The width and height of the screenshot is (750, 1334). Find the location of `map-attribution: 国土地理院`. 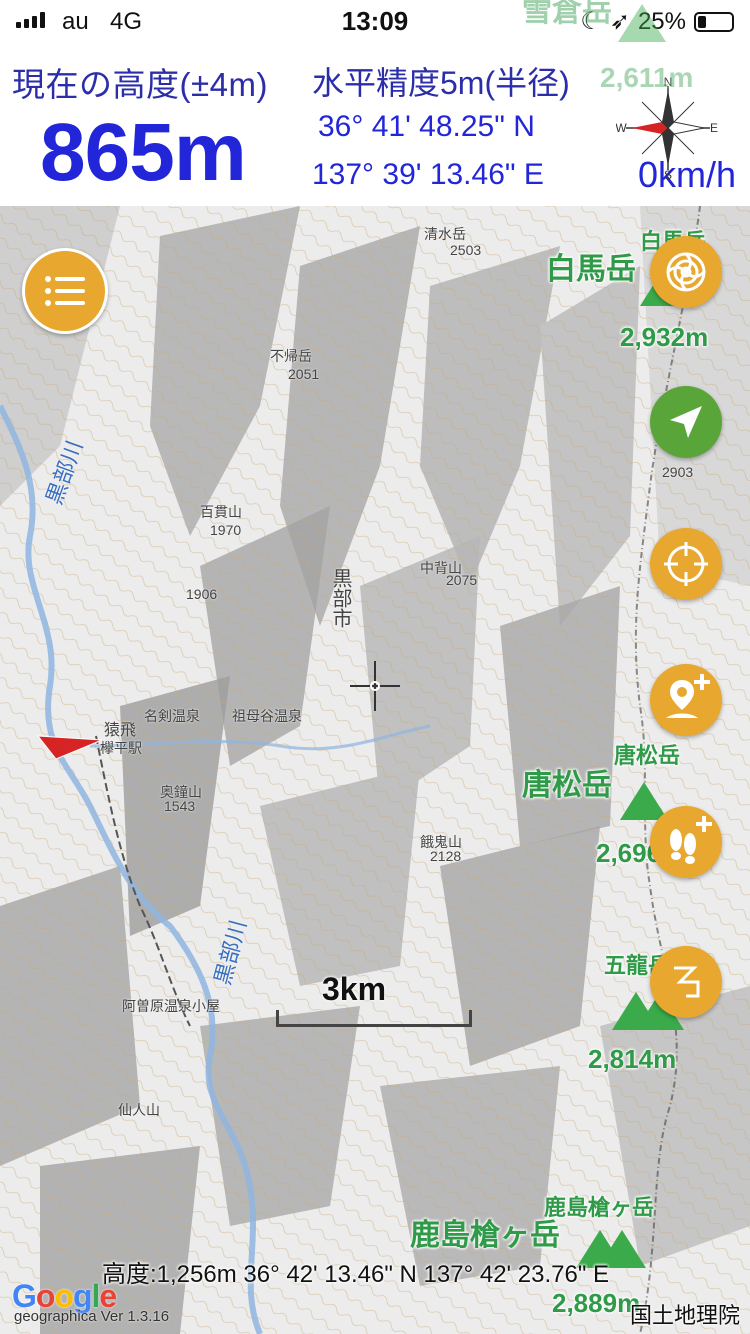

map-attribution: 国土地理院 is located at coordinates (684, 1315).